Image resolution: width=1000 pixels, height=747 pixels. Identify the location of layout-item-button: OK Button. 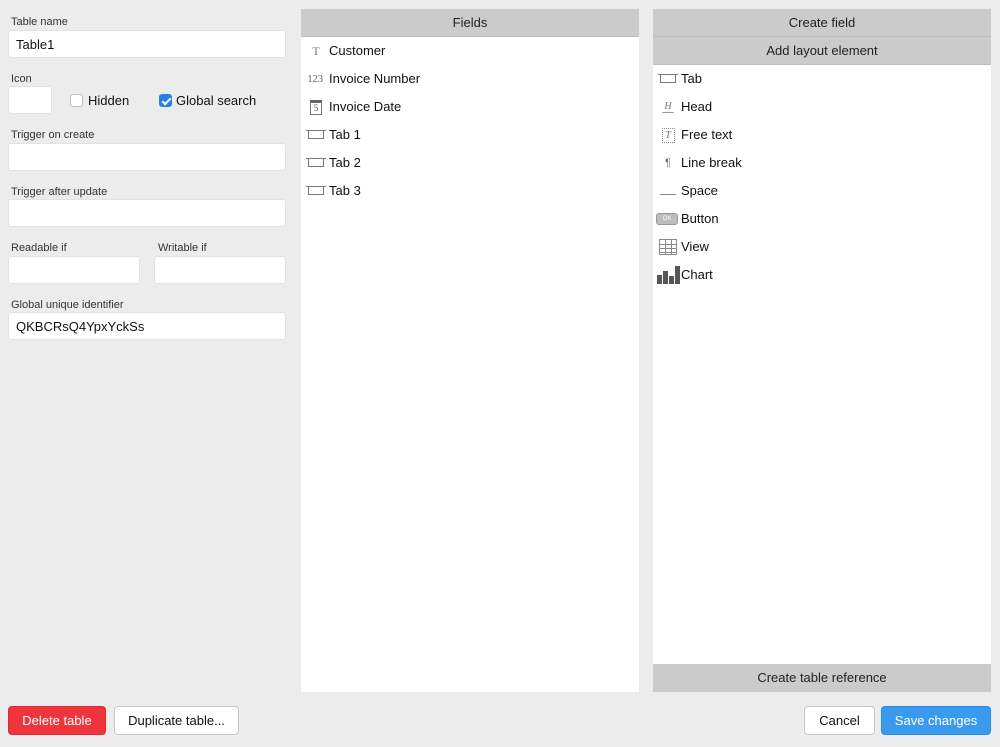
(822, 219).